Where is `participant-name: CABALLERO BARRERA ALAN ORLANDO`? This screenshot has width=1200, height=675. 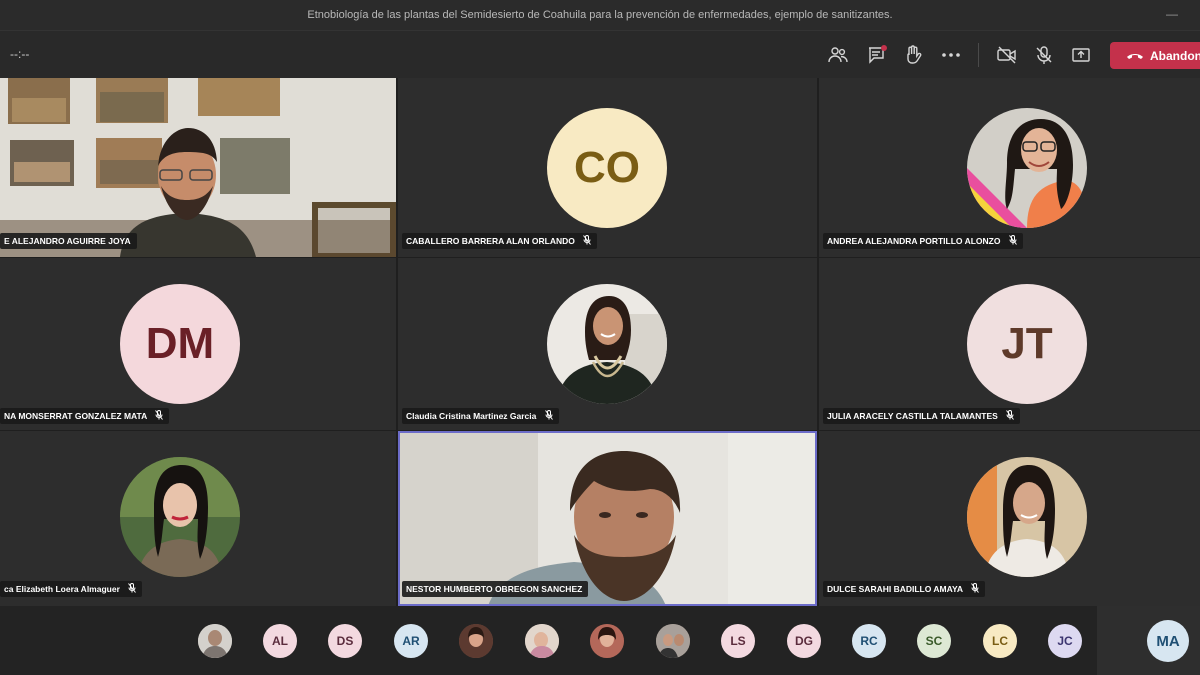 participant-name: CABALLERO BARRERA ALAN ORLANDO is located at coordinates (490, 241).